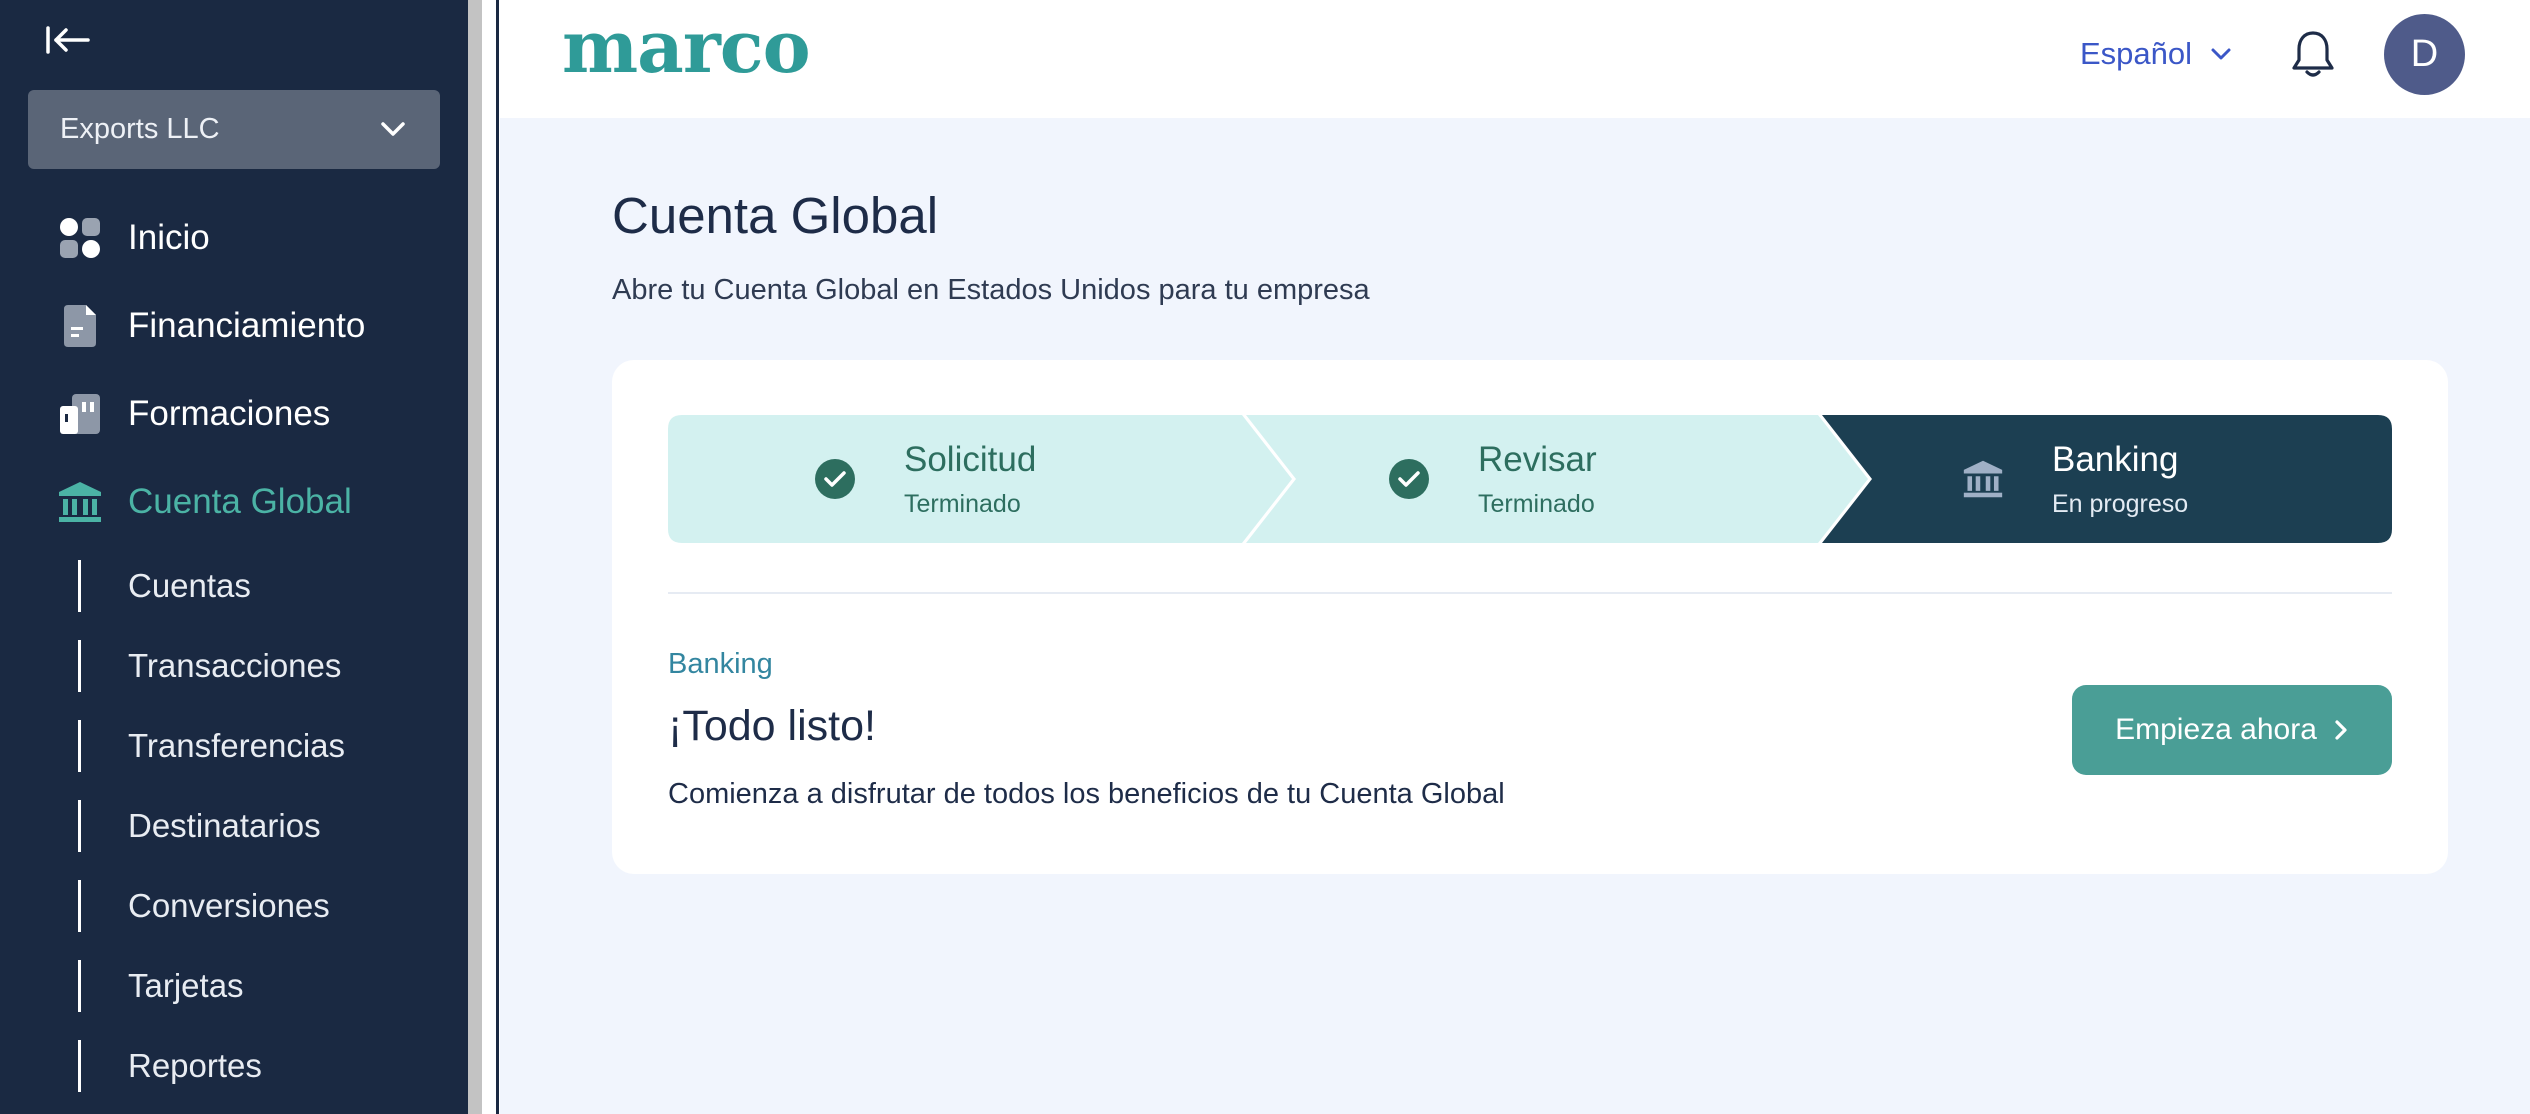 This screenshot has width=2530, height=1114. Describe the element at coordinates (80, 326) in the screenshot. I see `document-icon` at that location.